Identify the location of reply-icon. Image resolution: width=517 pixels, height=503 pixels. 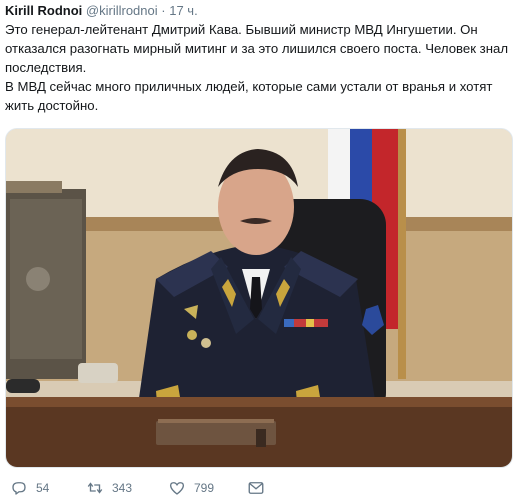
(19, 488).